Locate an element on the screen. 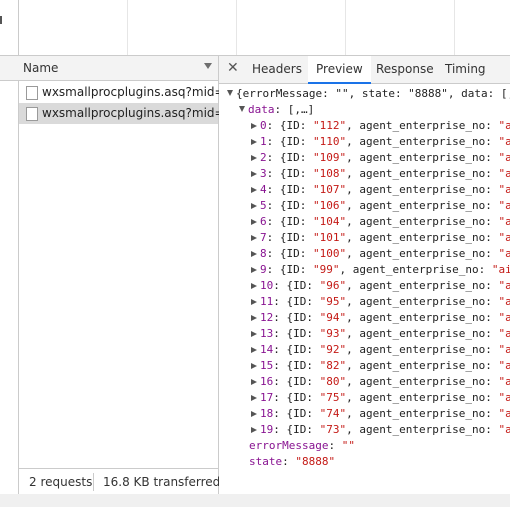  json-array-item: 13: {ID: "93", agent_enterprise_no: "a is located at coordinates (380, 334).